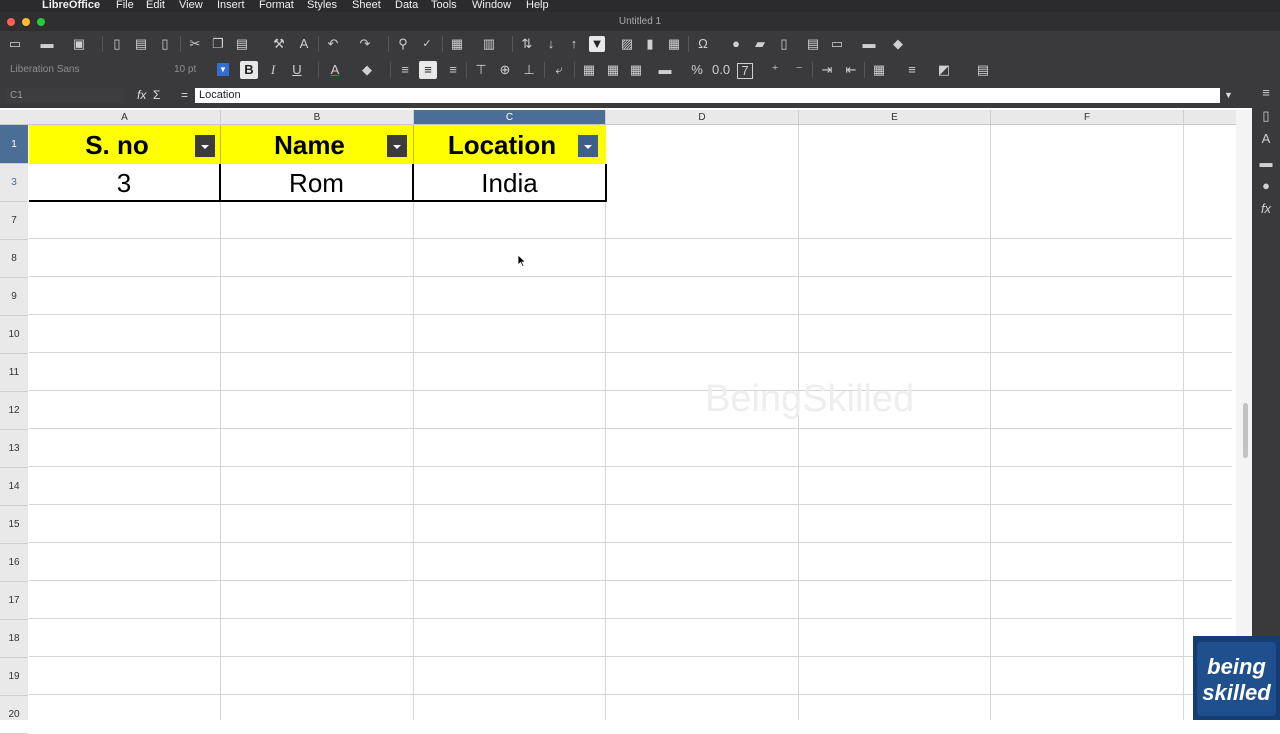 This screenshot has width=1280, height=734. Describe the element at coordinates (125, 5) in the screenshot. I see `menu-file: File` at that location.